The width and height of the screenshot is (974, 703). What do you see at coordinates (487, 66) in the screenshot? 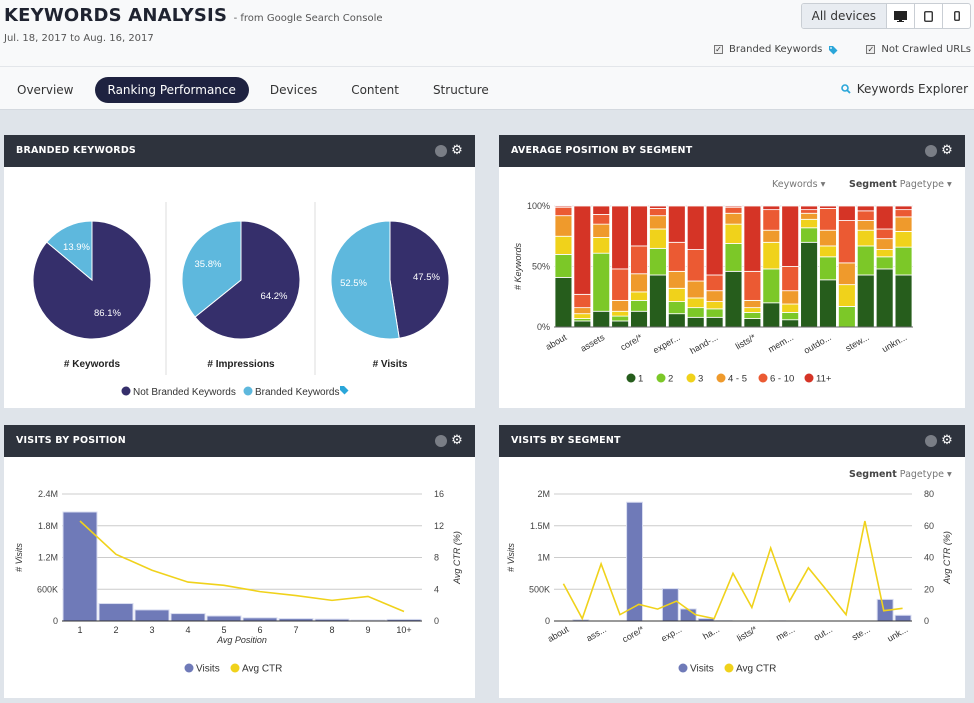
I see `header-divider` at bounding box center [487, 66].